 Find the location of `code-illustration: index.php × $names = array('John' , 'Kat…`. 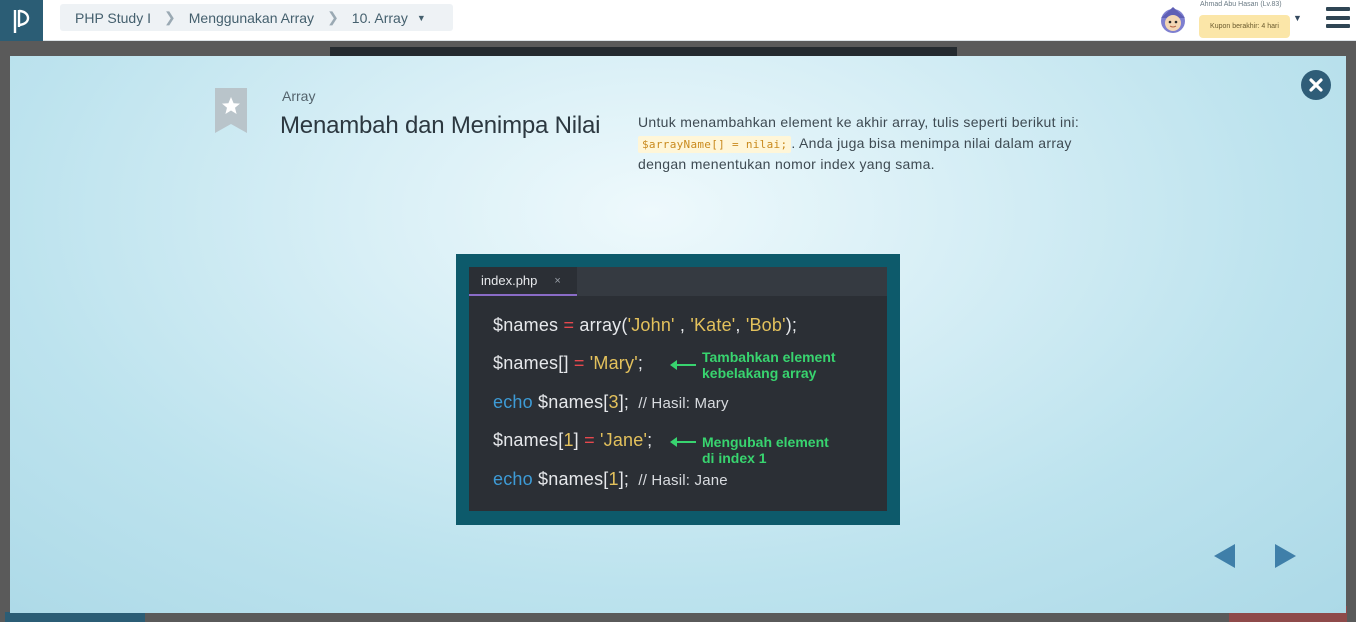

code-illustration: index.php × $names = array('John' , 'Kat… is located at coordinates (678, 389).